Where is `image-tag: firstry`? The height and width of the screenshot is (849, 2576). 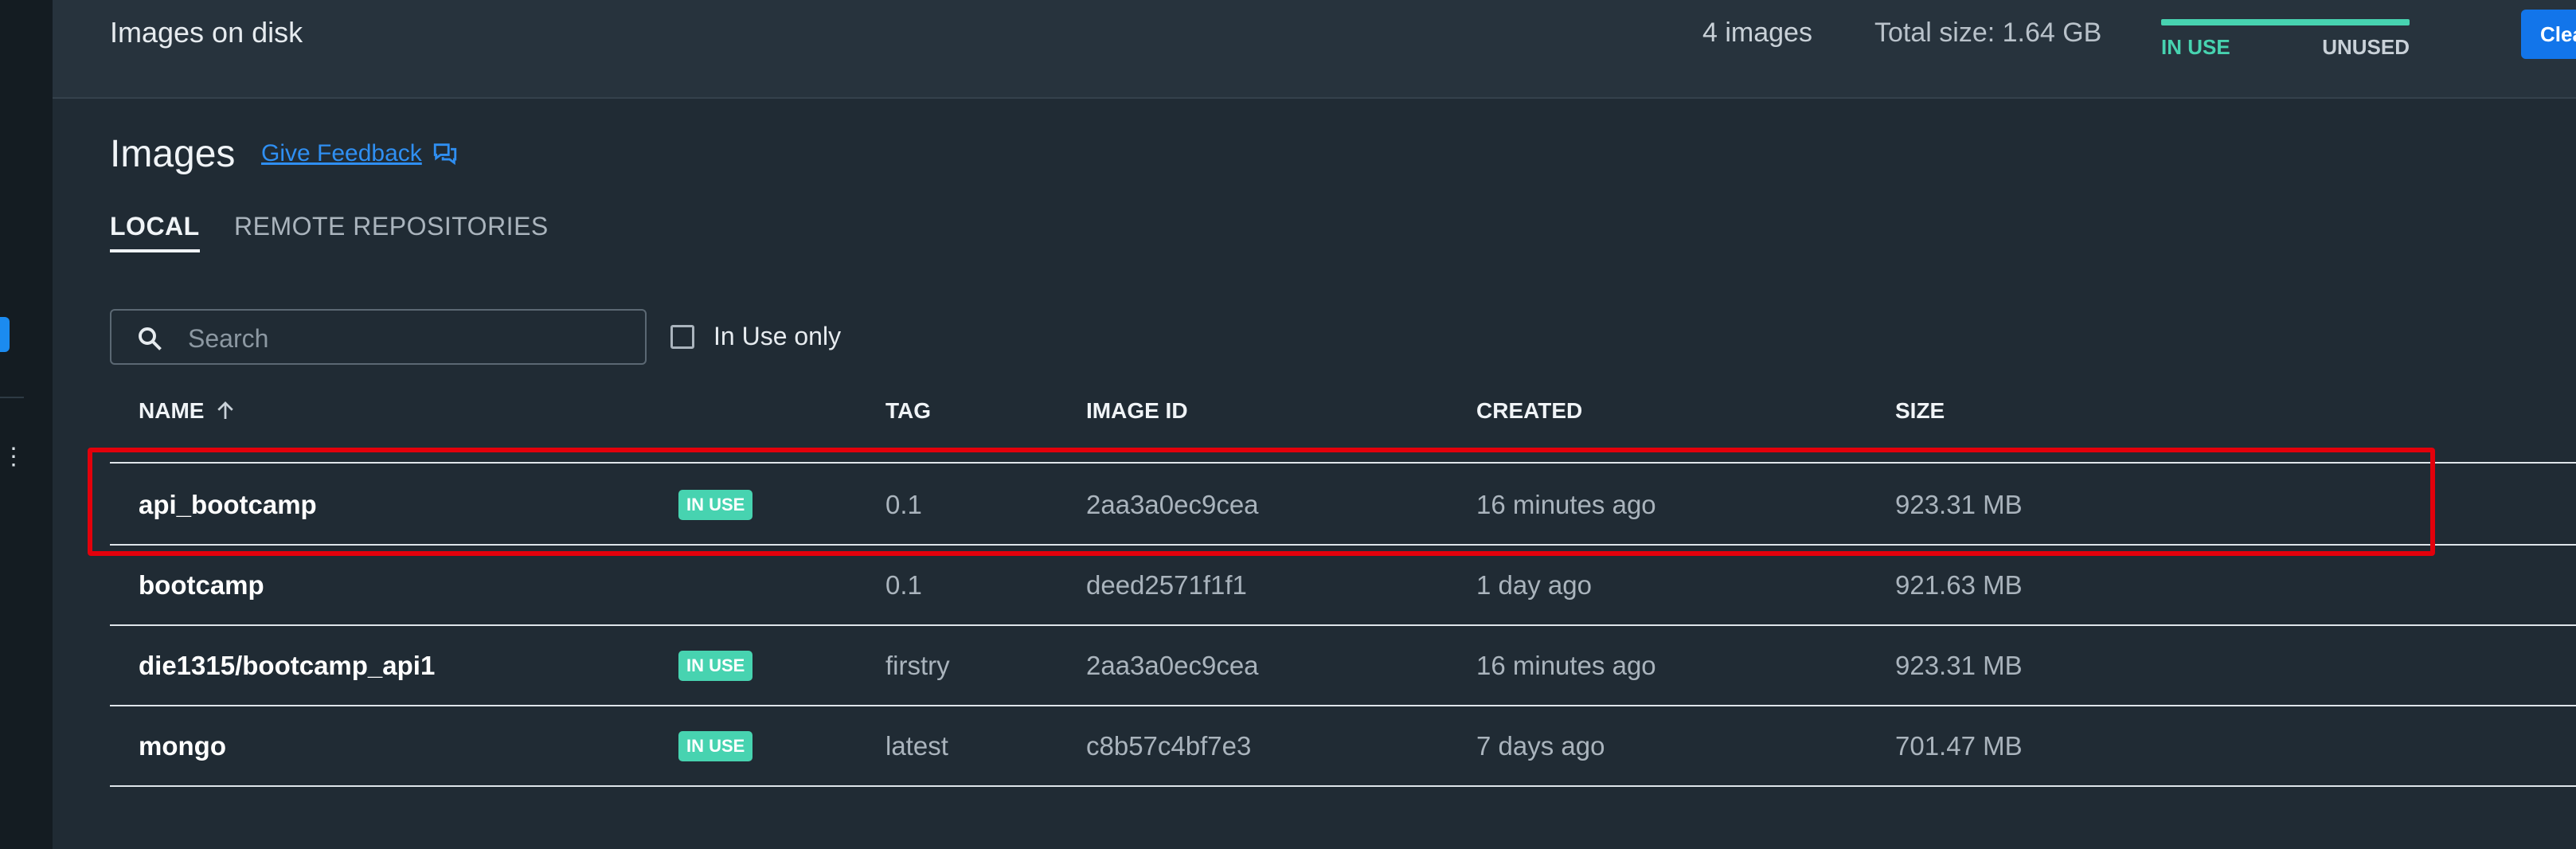 image-tag: firstry is located at coordinates (917, 665).